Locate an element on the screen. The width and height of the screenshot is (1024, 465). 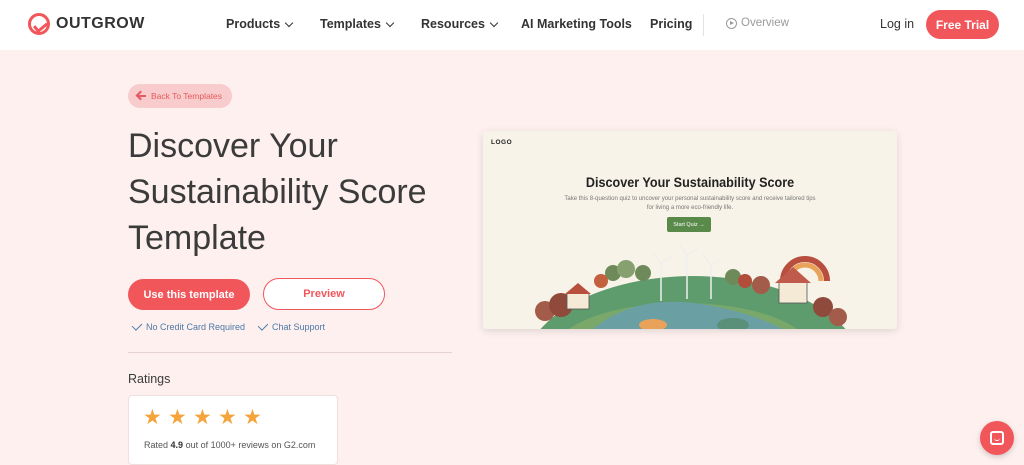
brand-logo: OUTGROW is located at coordinates (86, 24).